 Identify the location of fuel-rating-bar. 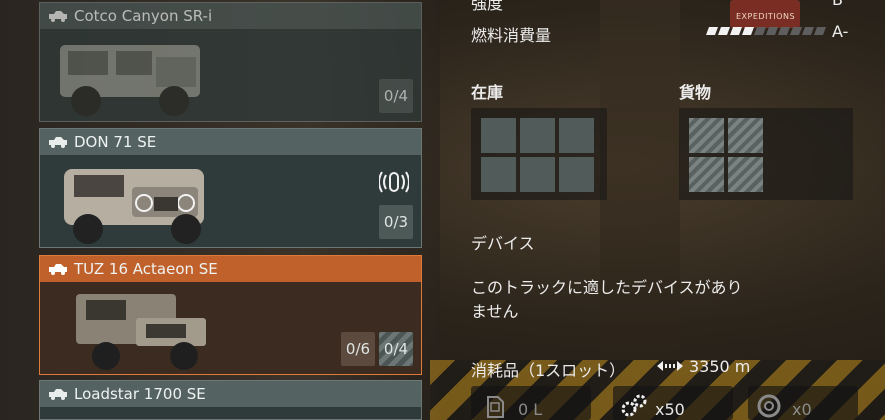
(766, 31).